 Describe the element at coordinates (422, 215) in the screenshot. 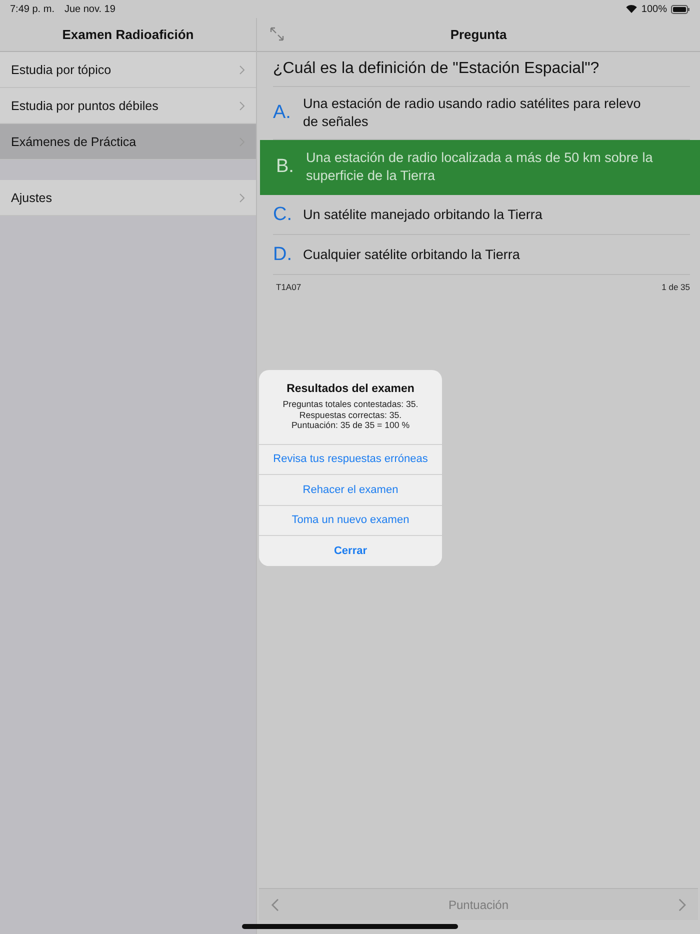

I see `answer-text: Un satélite manejado orbitando la Tierra` at that location.